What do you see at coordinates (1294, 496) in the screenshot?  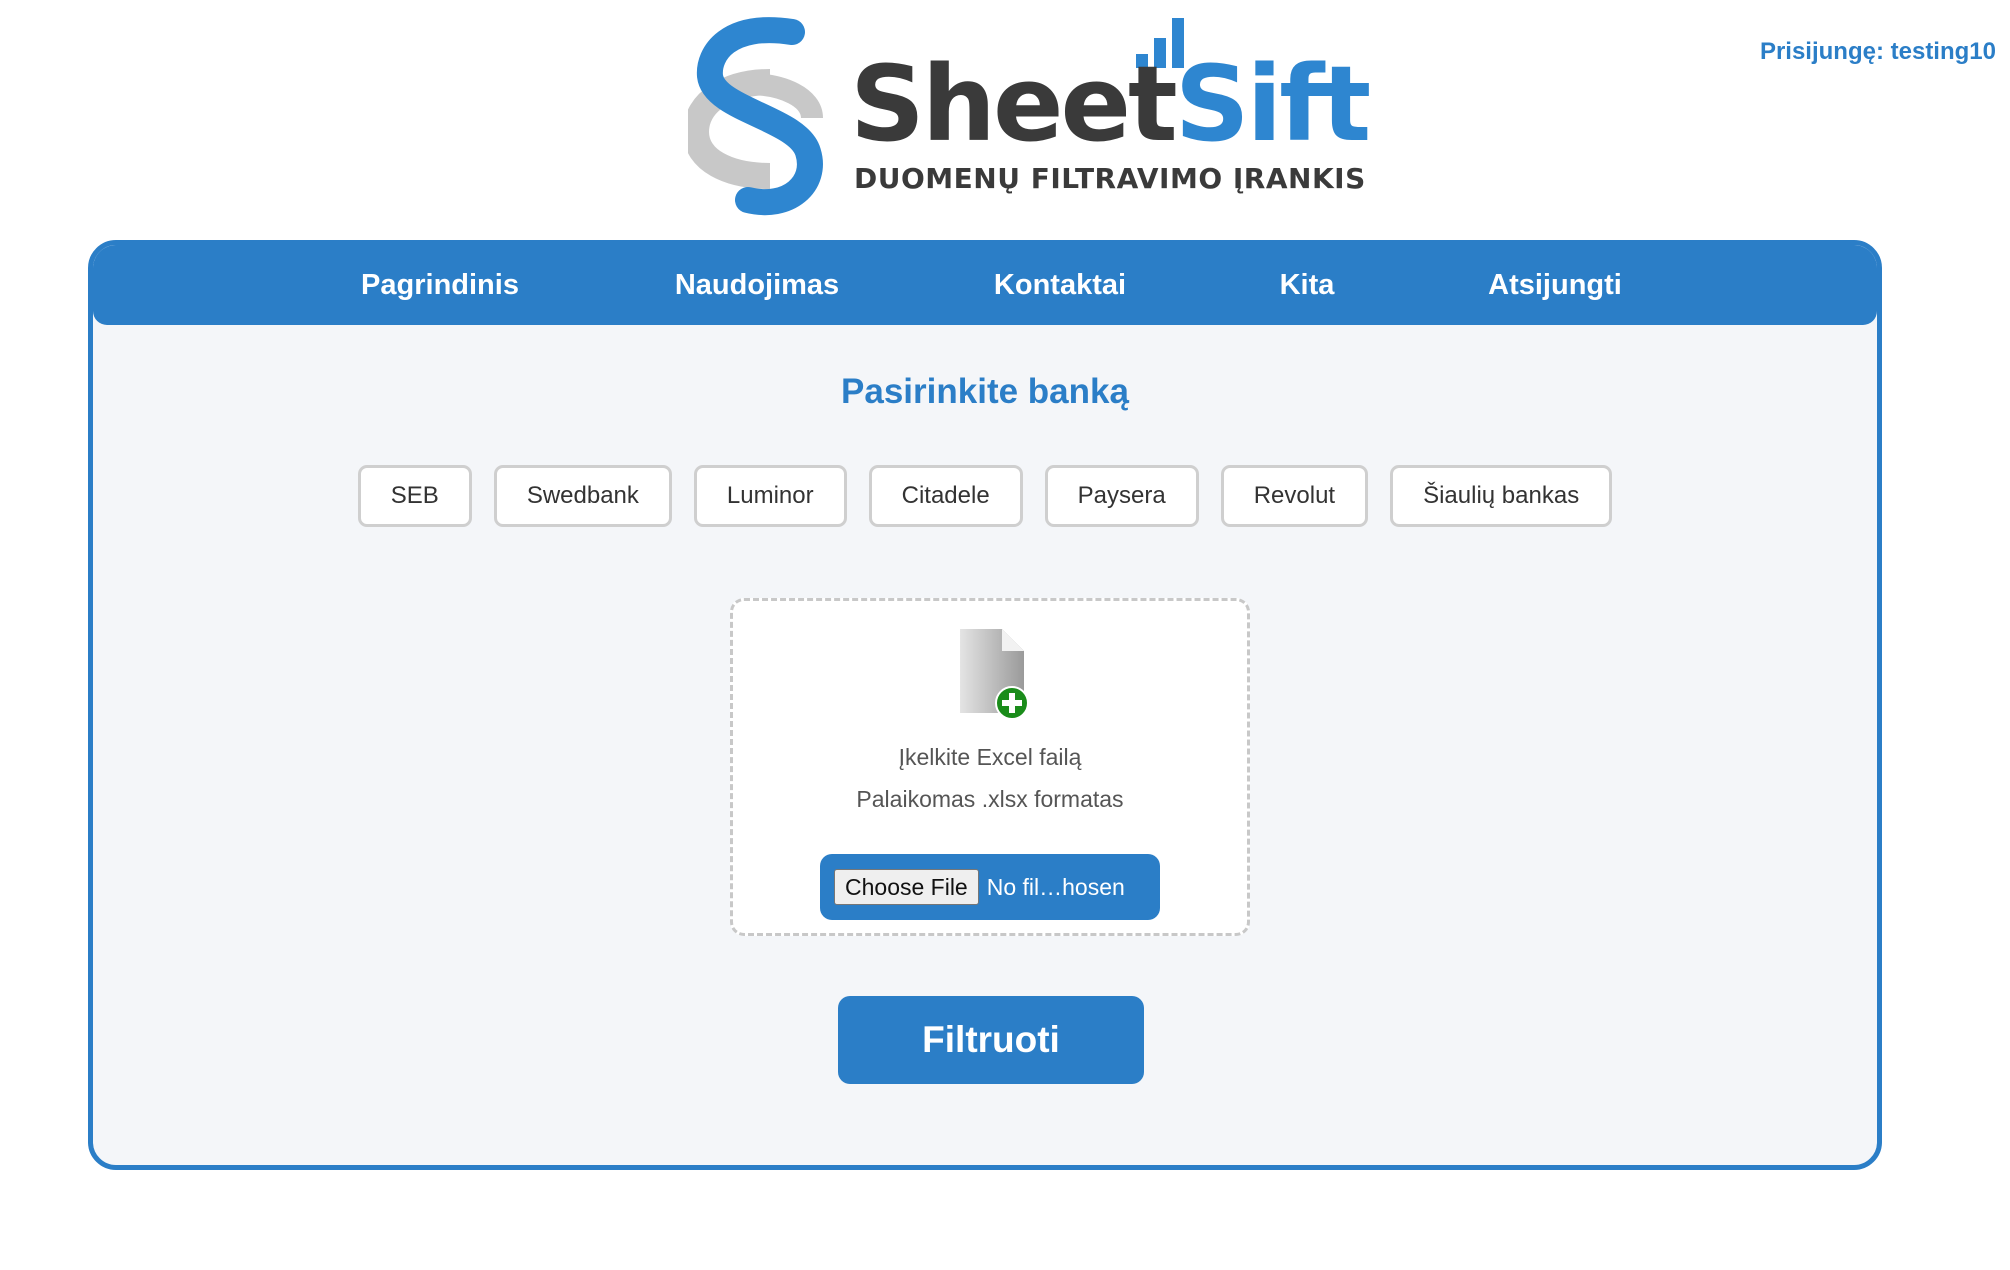 I see `bank-button-revolut: Revolut` at bounding box center [1294, 496].